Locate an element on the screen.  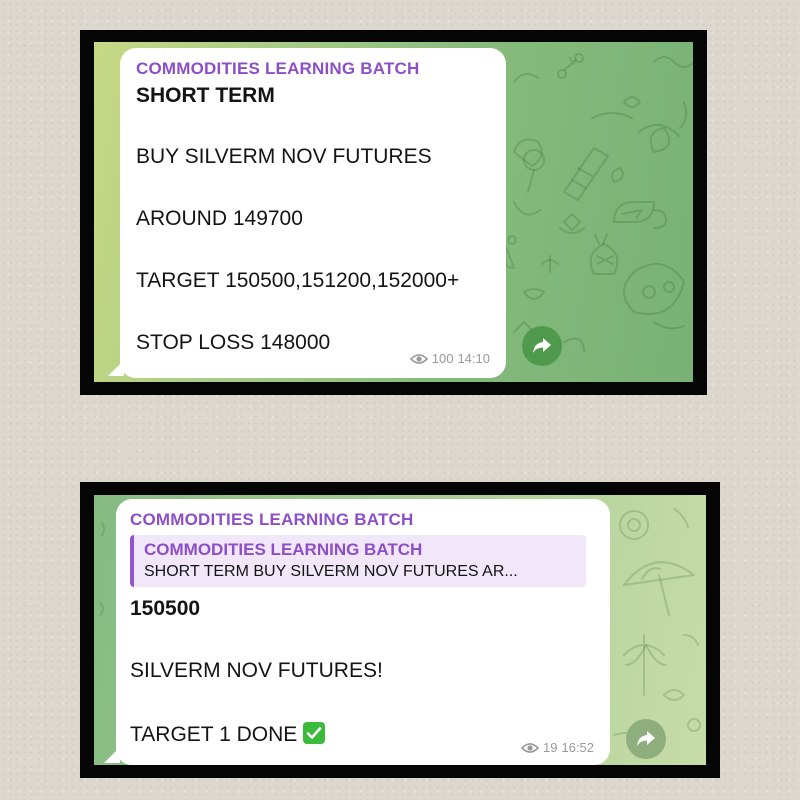
message-meta: 19 16:52 is located at coordinates (557, 747).